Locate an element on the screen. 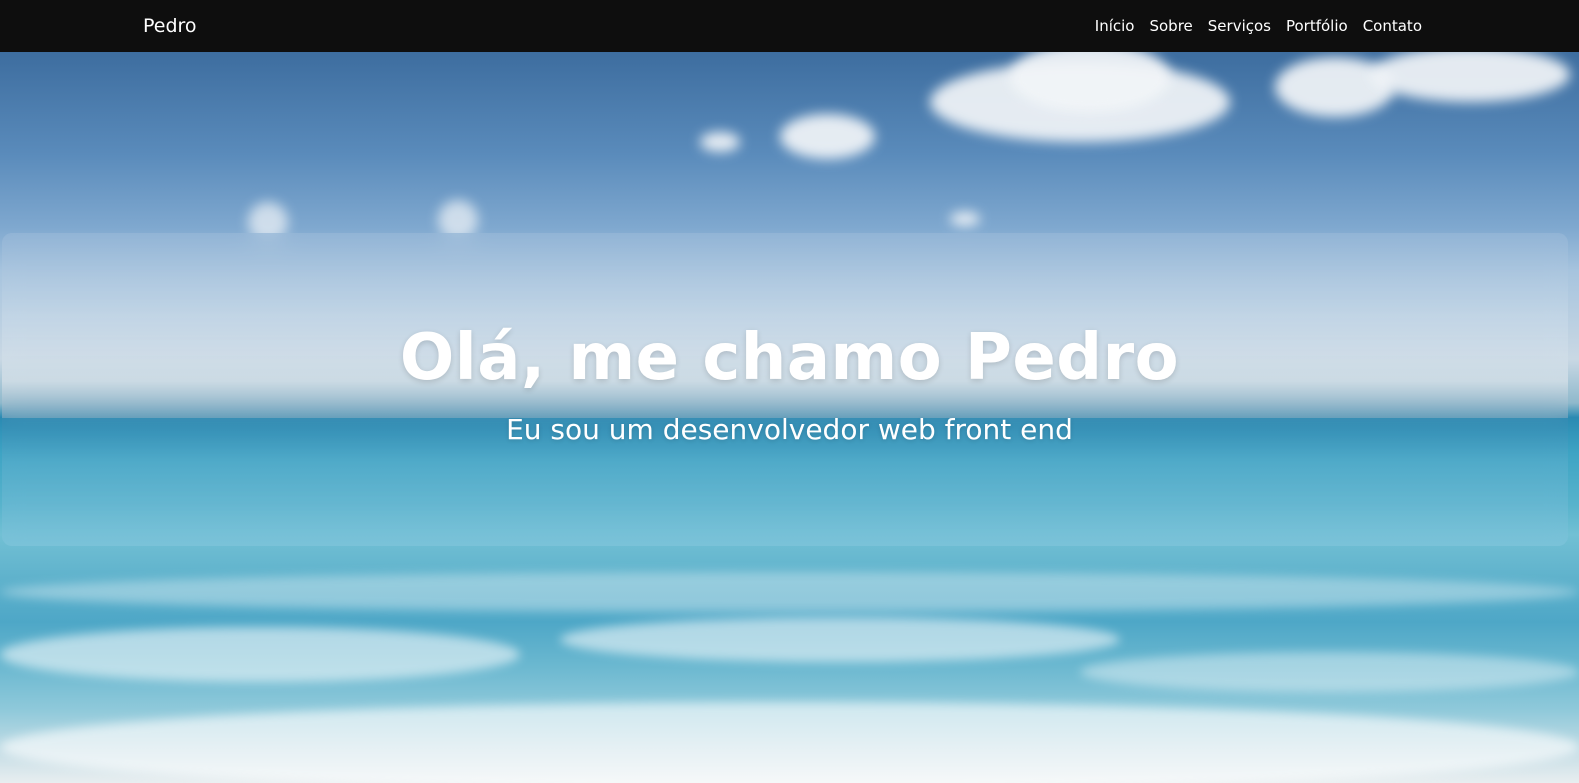 The height and width of the screenshot is (783, 1579). nav-link-sobre: Sobre is located at coordinates (1170, 26).